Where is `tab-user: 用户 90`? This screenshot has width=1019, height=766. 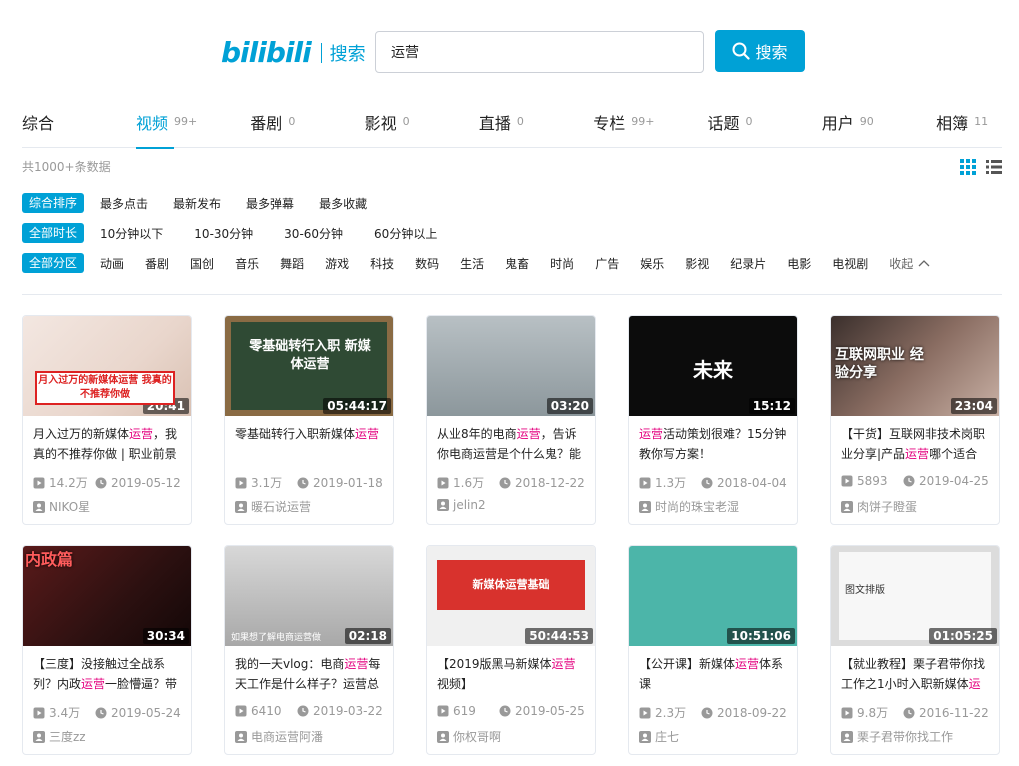
tab-user: 用户 90 is located at coordinates (879, 126).